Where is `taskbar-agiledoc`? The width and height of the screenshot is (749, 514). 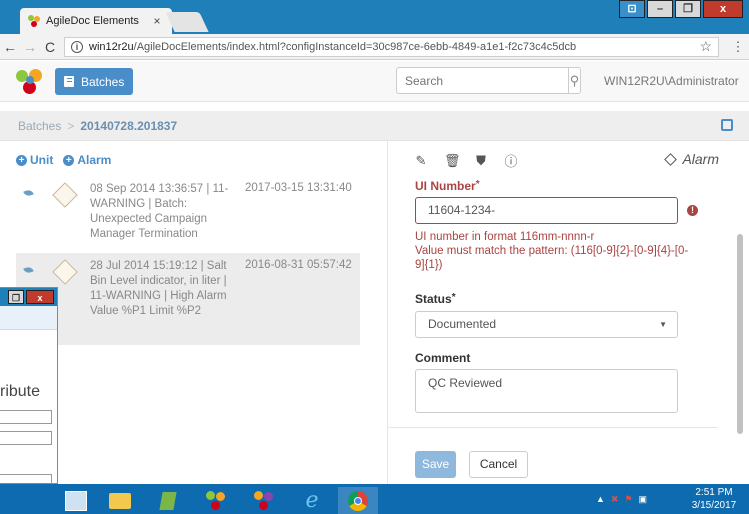
taskbar-agiledoc is located at coordinates (216, 500).